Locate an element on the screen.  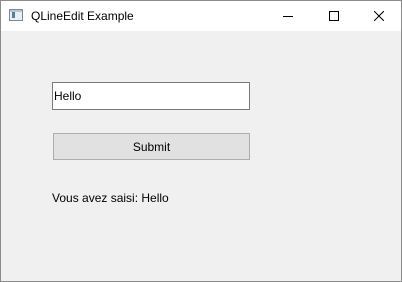
minimize-icon is located at coordinates (288, 16).